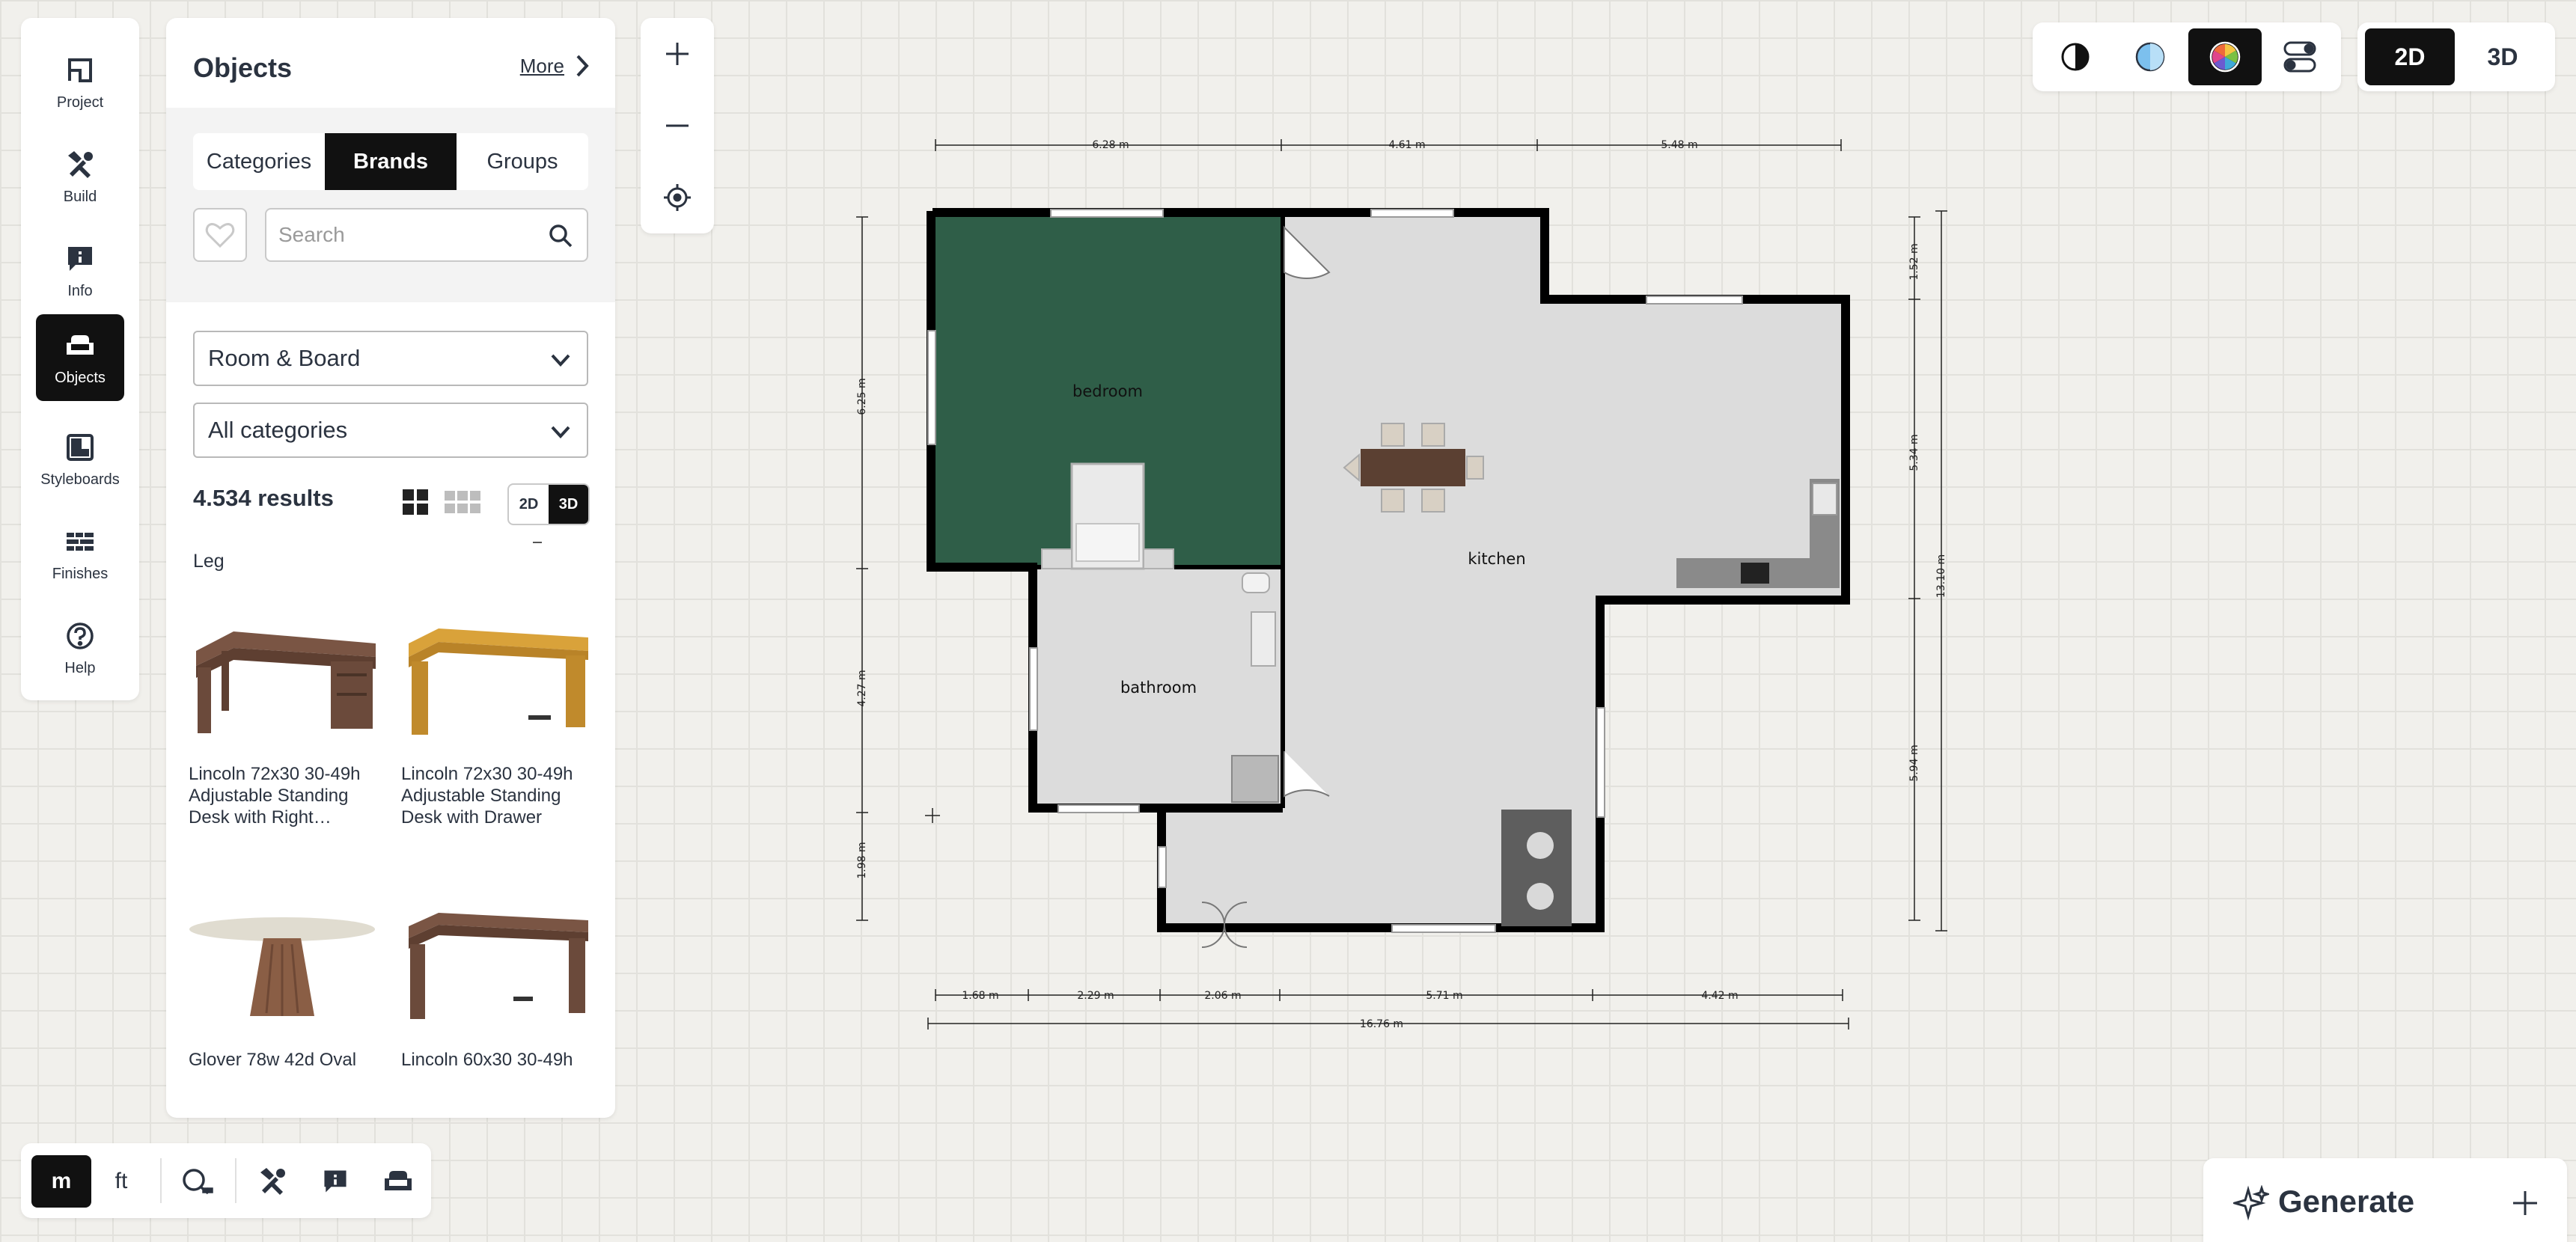 Image resolution: width=2576 pixels, height=1242 pixels. I want to click on dim-bottom-5: 4.42 m, so click(1720, 996).